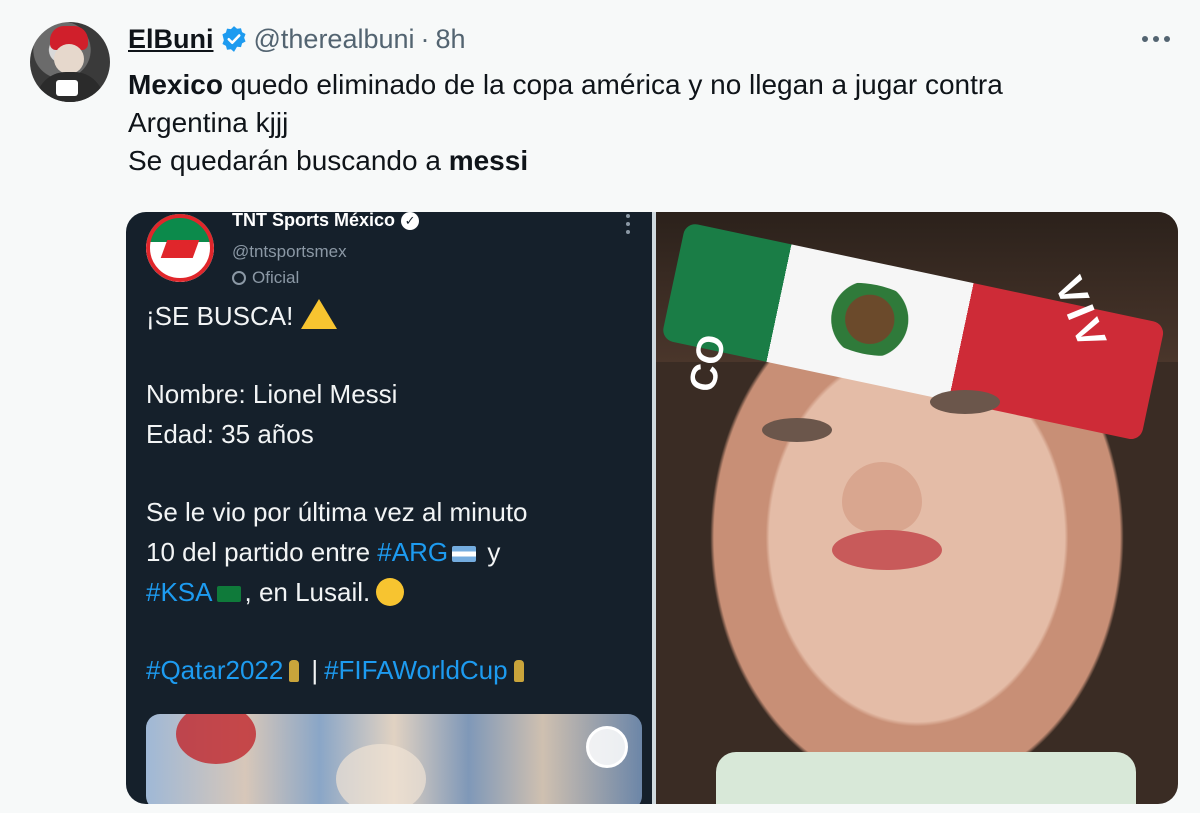 The height and width of the screenshot is (813, 1200). Describe the element at coordinates (413, 552) in the screenshot. I see `hashtag-arg: #ARG` at that location.